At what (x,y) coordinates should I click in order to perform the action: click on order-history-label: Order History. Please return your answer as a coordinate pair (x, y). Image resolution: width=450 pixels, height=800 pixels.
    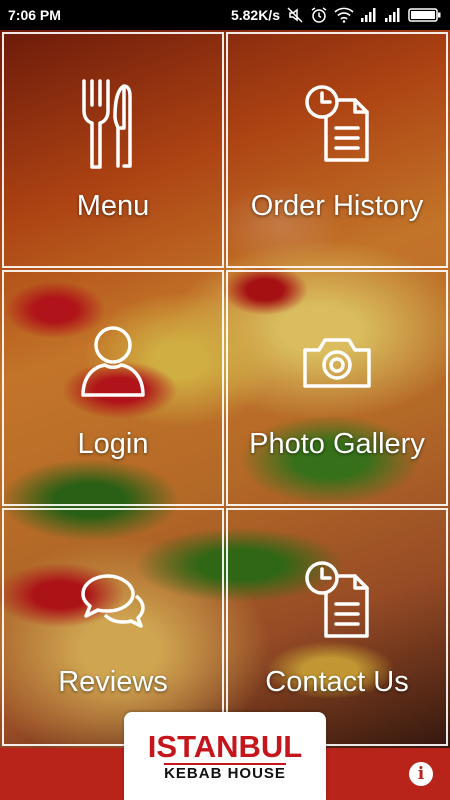
    Looking at the image, I should click on (337, 206).